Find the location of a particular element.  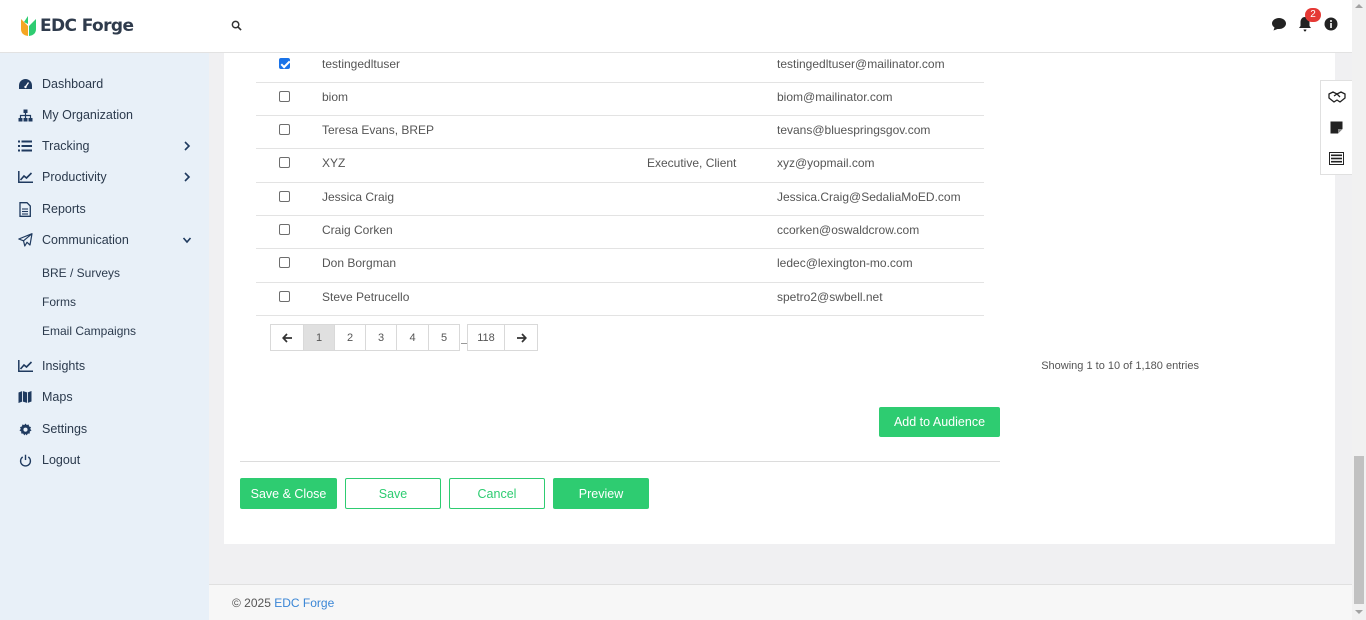

contact-name: Craig Corken is located at coordinates (357, 230).